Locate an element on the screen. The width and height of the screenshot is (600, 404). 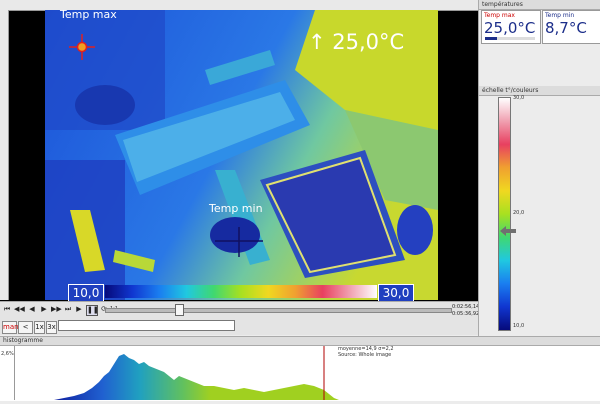
temp-max-range-indicator is located at coordinates (510, 38).